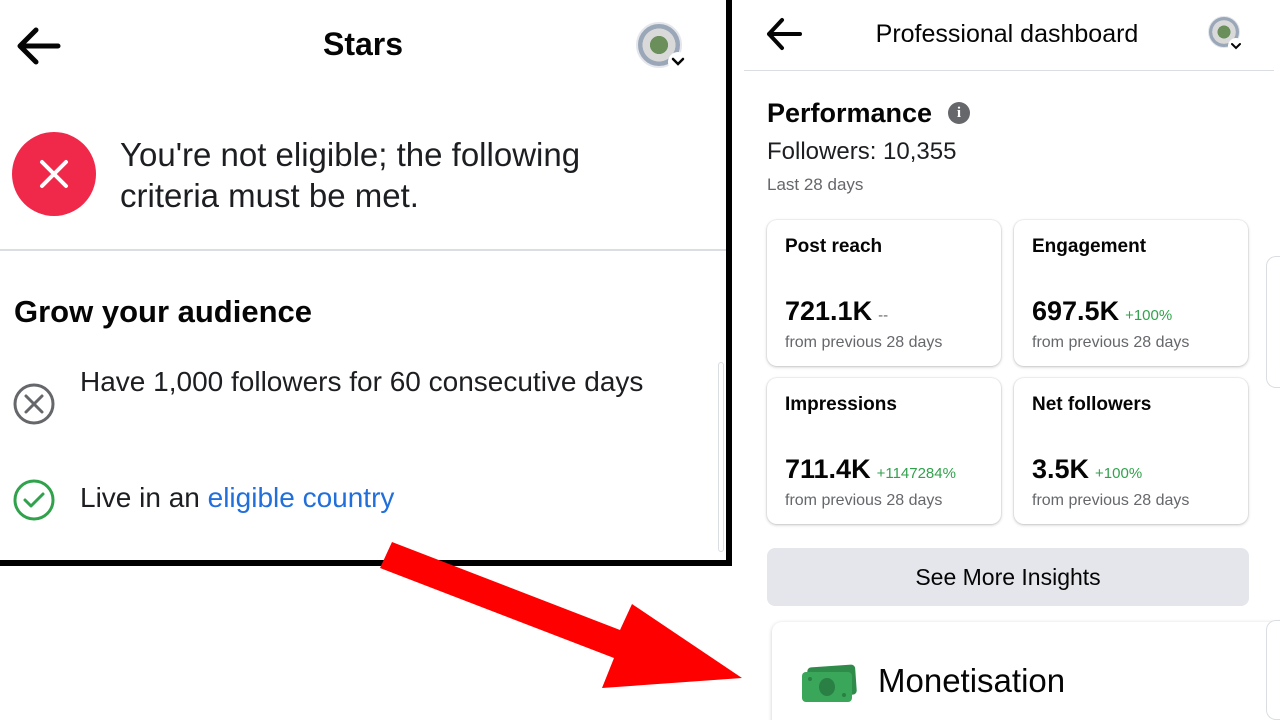  I want to click on criteria-text: Live in an eligible country, so click(380, 498).